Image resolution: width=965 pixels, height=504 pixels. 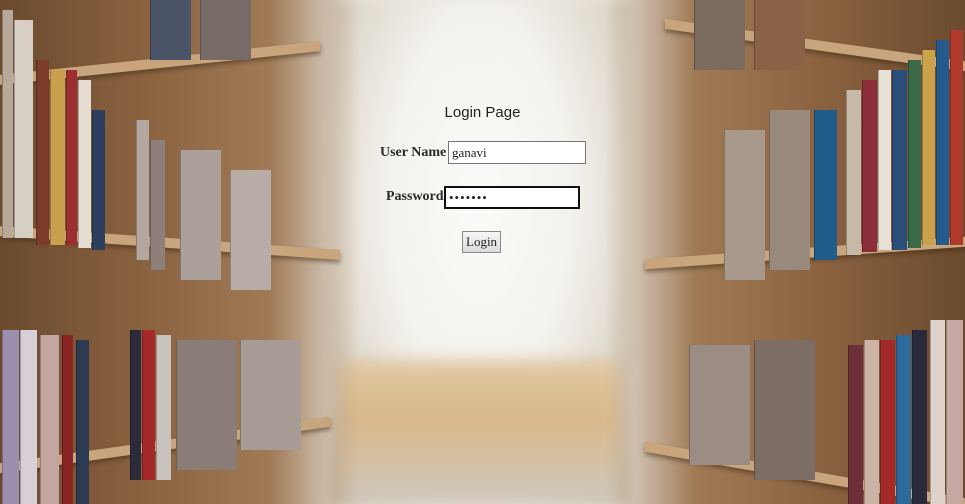 What do you see at coordinates (413, 152) in the screenshot?
I see `username-label: User Name` at bounding box center [413, 152].